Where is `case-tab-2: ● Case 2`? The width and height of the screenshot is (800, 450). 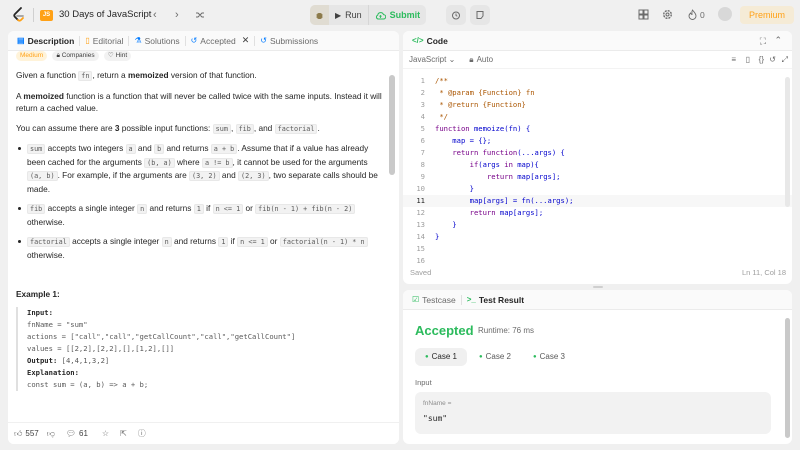
case-tab-2: ● Case 2 is located at coordinates (495, 357).